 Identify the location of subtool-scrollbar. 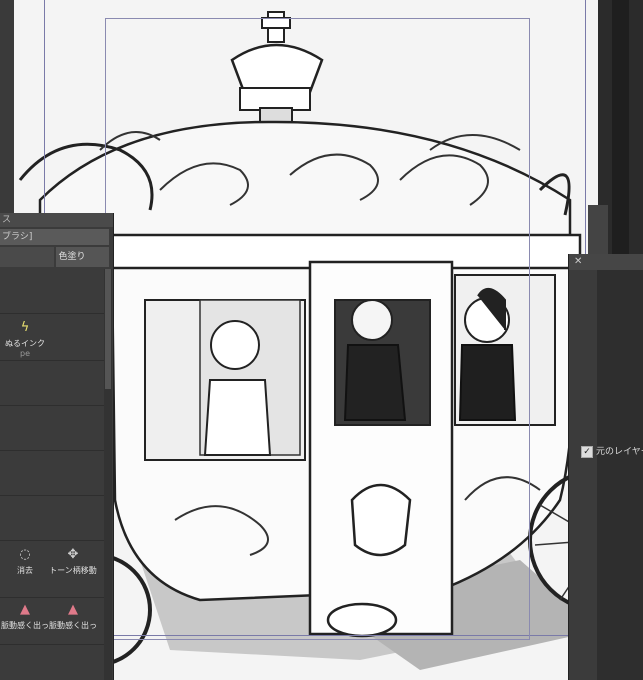
(108, 474).